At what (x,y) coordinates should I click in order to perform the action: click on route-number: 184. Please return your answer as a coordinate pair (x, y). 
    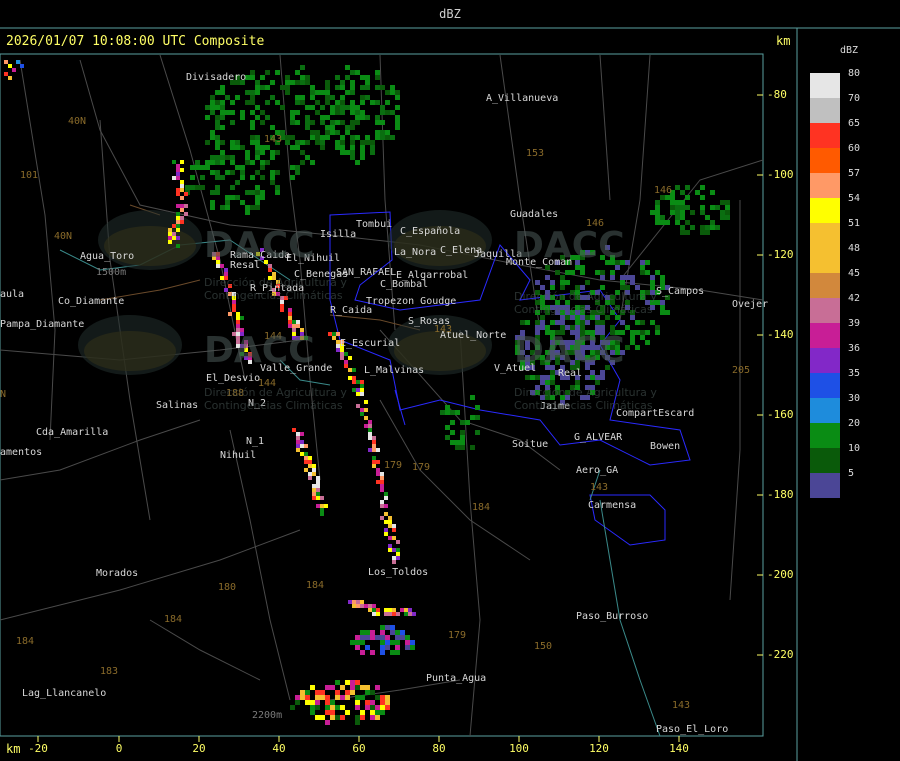
    Looking at the image, I should click on (481, 507).